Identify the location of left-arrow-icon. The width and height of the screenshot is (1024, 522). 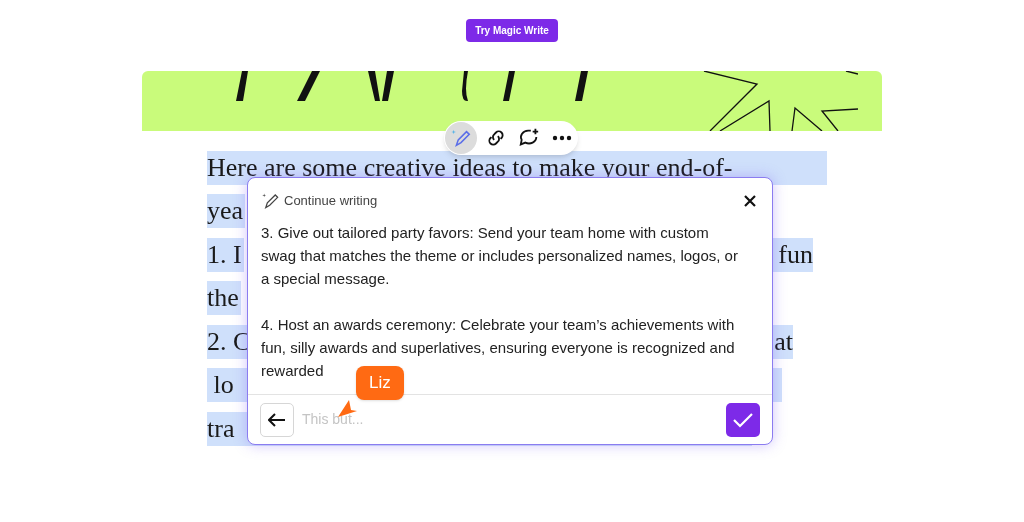
(277, 419).